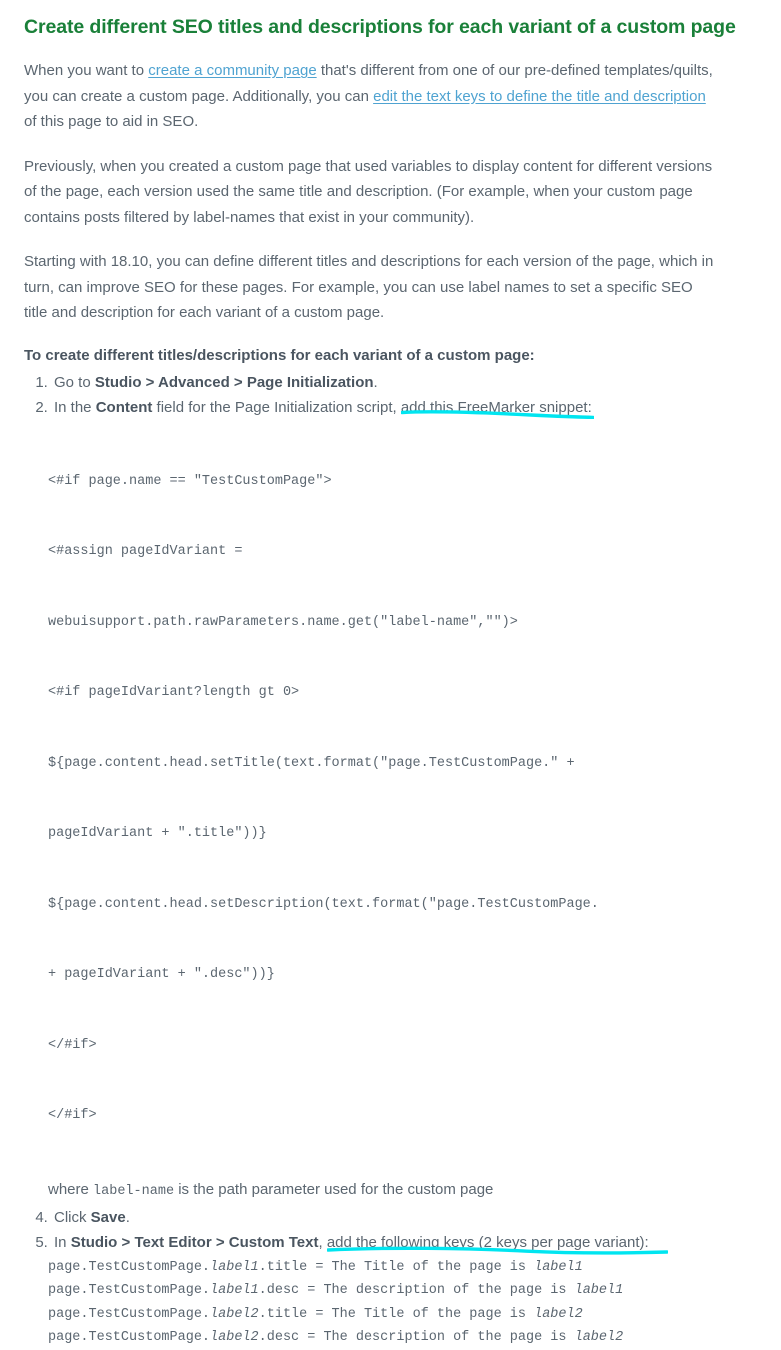 This screenshot has height=1350, width=781. I want to click on key-1-value-variant: label1, so click(558, 1267).